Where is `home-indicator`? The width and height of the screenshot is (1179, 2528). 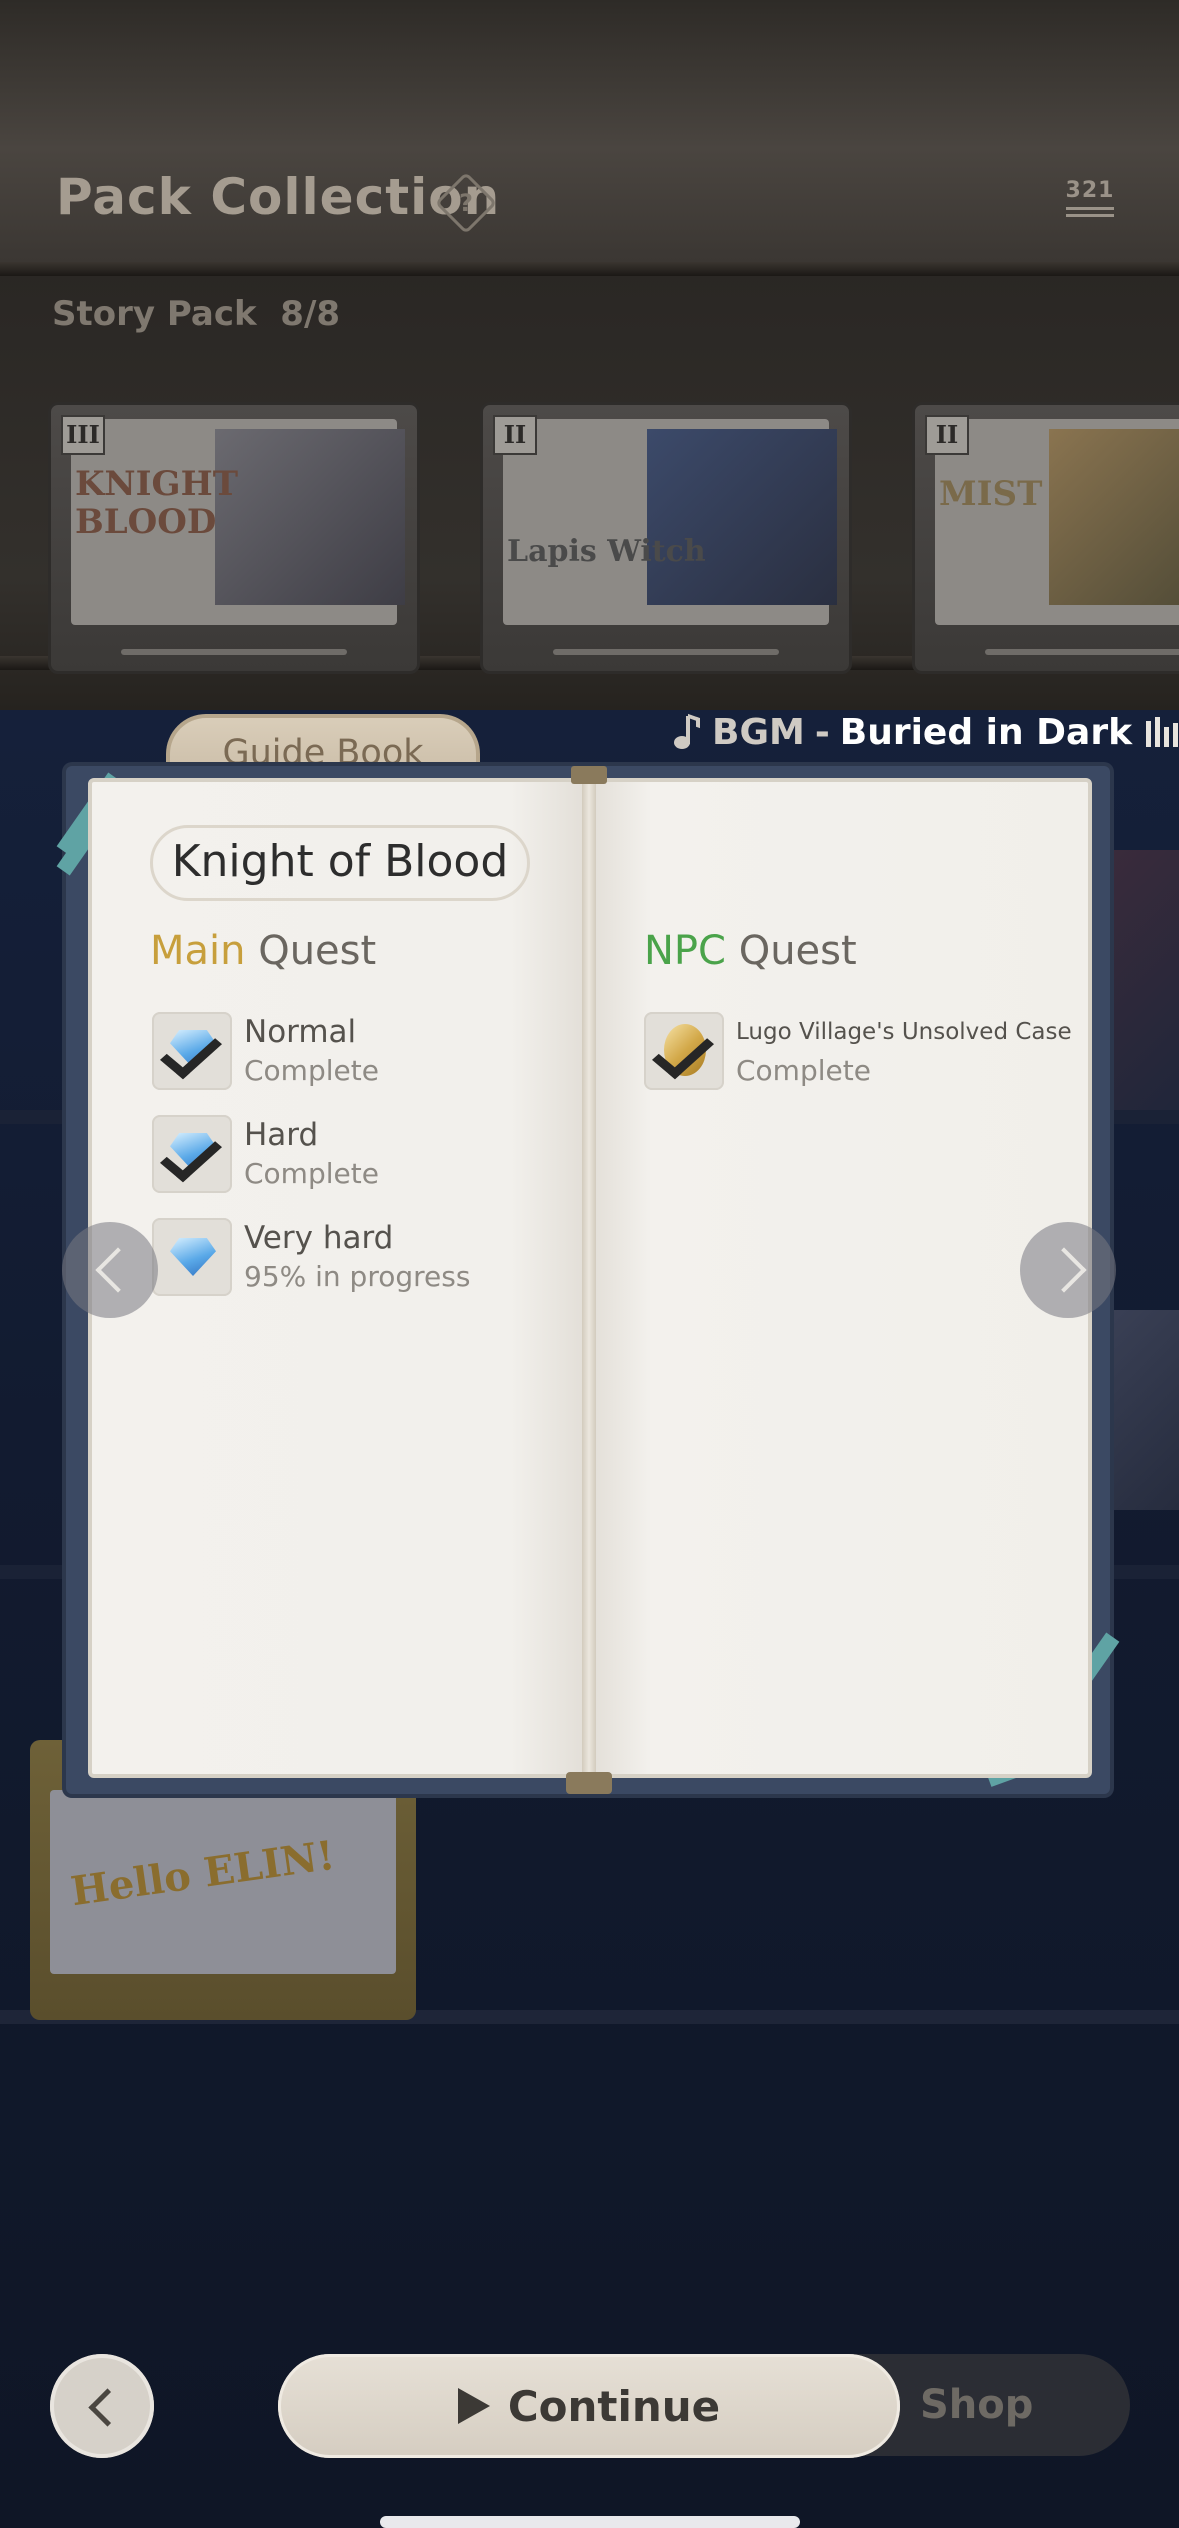
home-indicator is located at coordinates (590, 2522).